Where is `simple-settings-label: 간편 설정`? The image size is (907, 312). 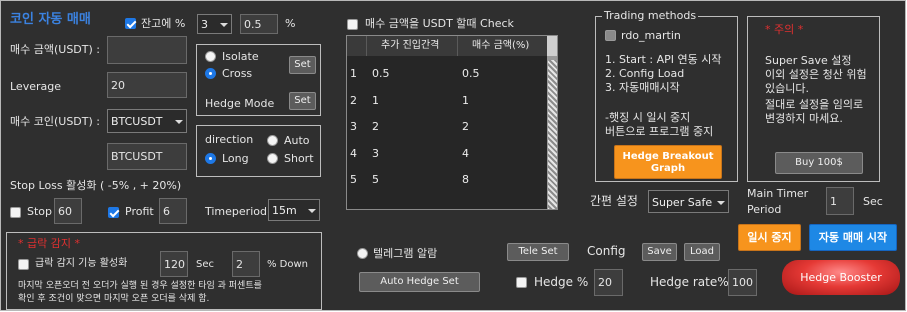 simple-settings-label: 간편 설정 is located at coordinates (614, 201).